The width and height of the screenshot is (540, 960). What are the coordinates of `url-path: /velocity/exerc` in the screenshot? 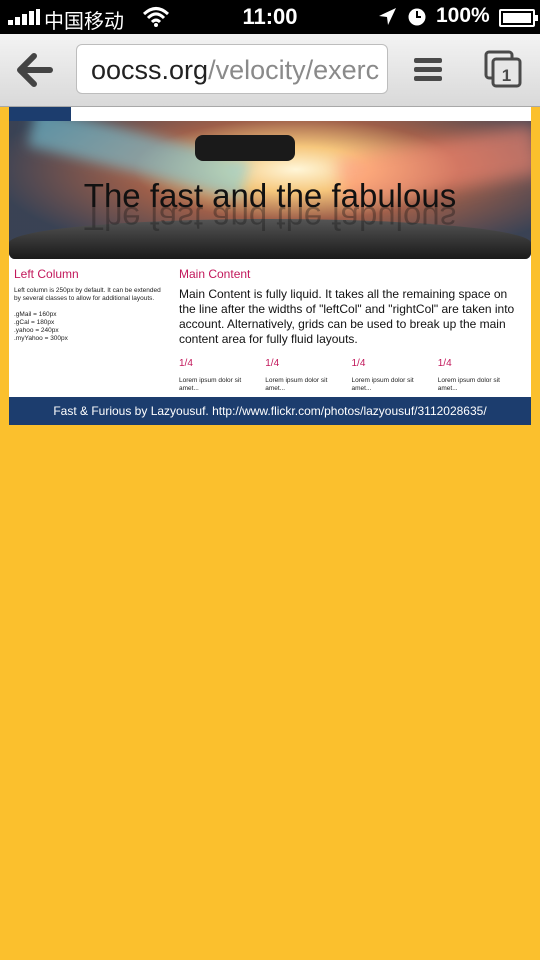 It's located at (294, 70).